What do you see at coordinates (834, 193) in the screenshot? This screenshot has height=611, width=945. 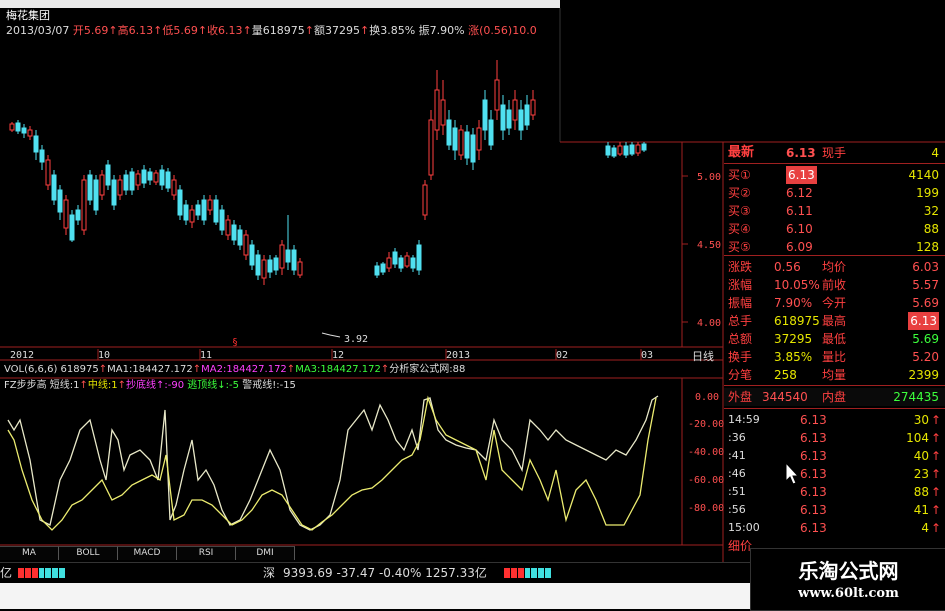 I see `bid-row: 买② 6.12 199` at bounding box center [834, 193].